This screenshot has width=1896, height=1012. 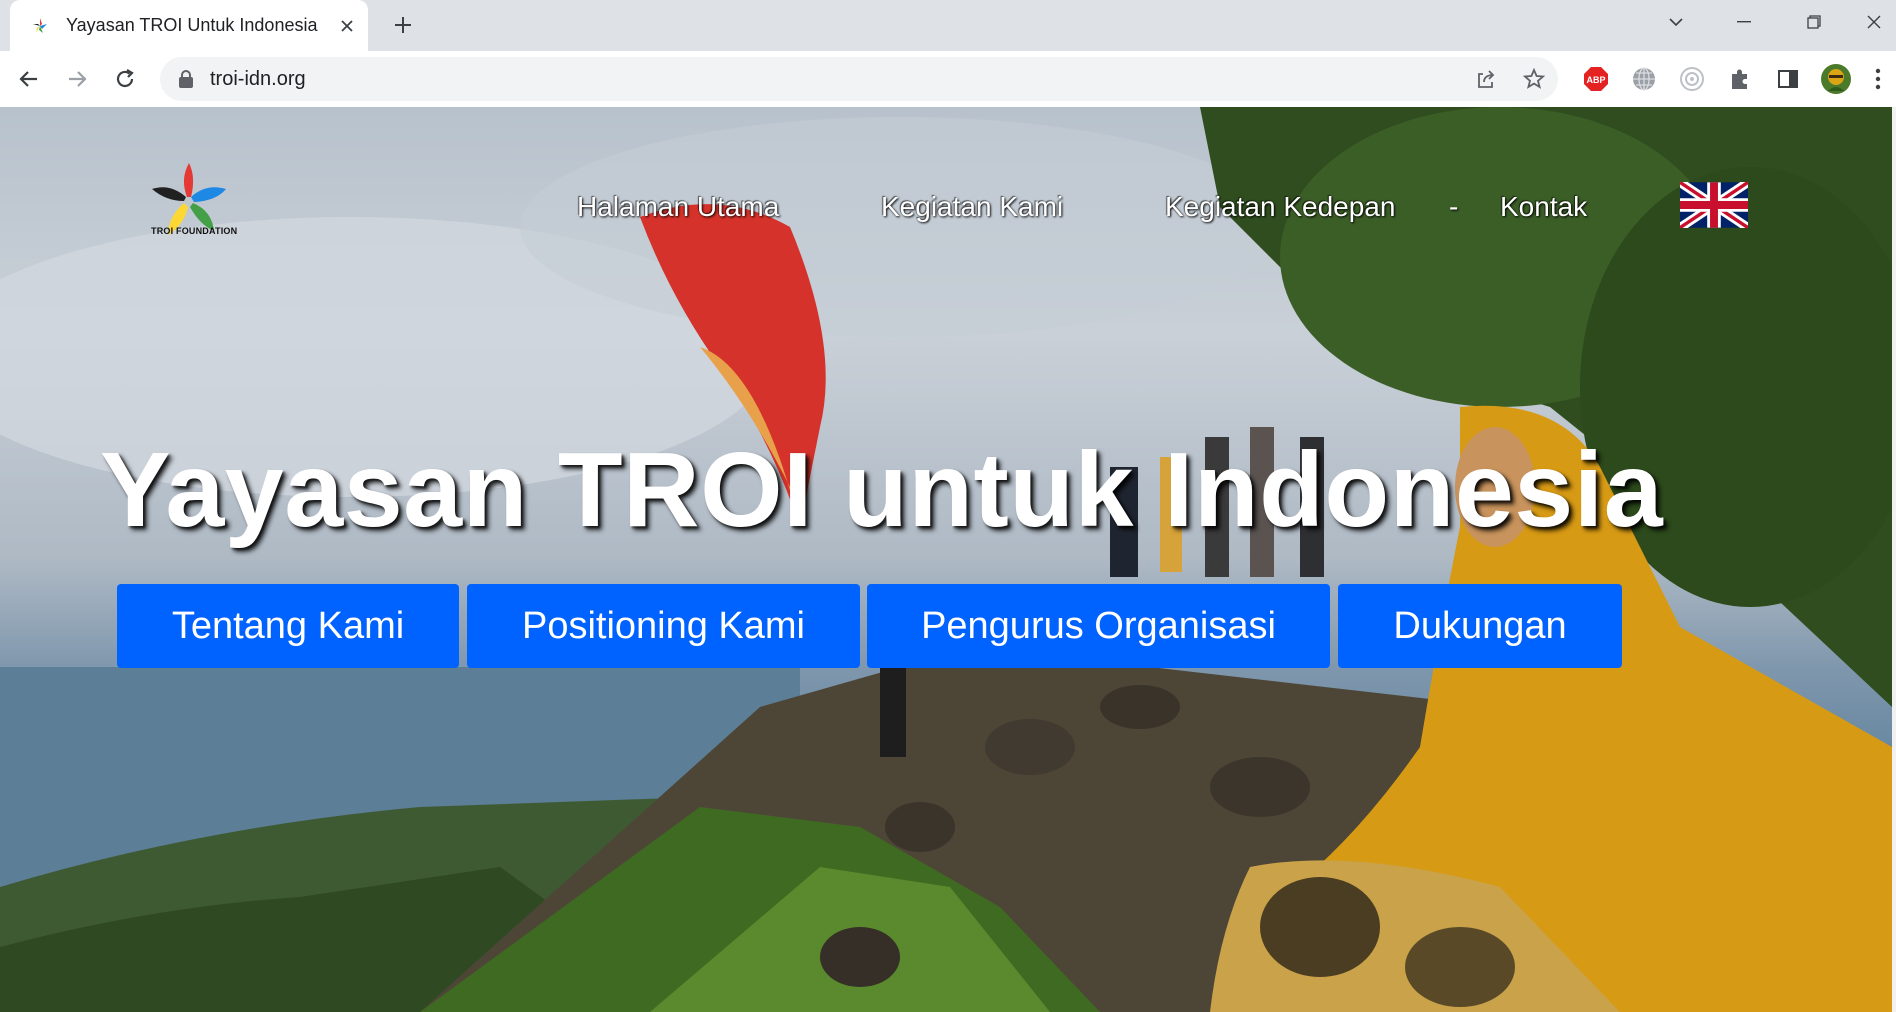 I want to click on adblock-plus-icon: ABP, so click(x=1596, y=79).